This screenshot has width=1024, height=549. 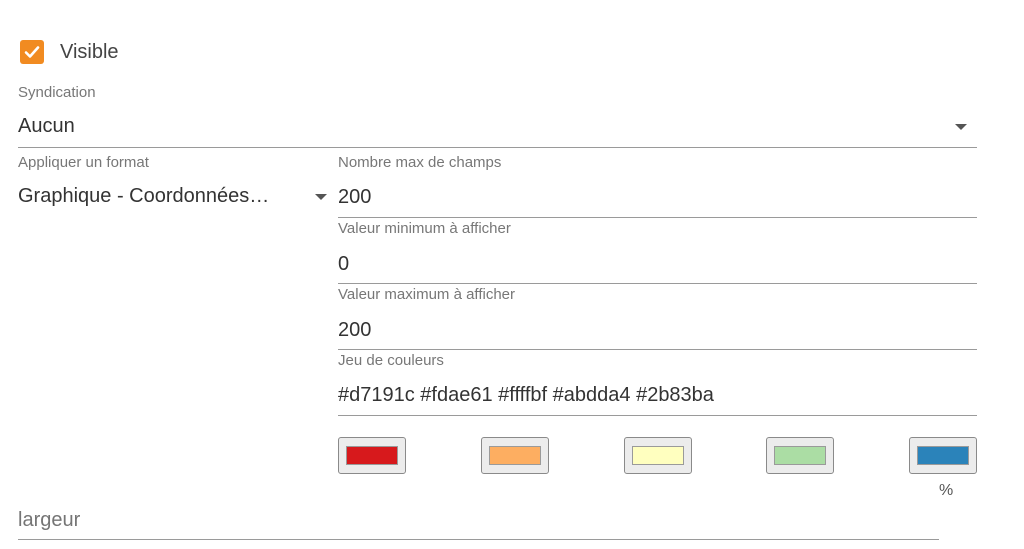 What do you see at coordinates (57, 92) in the screenshot?
I see `syndication-label: Syndication` at bounding box center [57, 92].